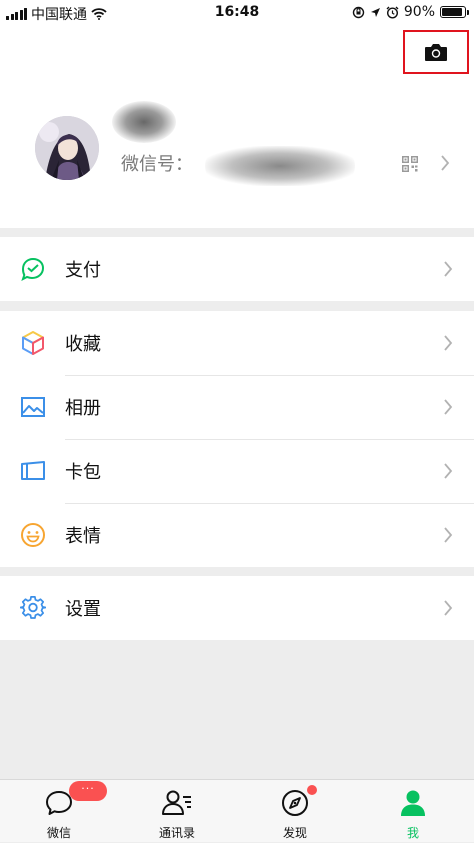  I want to click on wechat-id-label: 微信号：, so click(157, 164).